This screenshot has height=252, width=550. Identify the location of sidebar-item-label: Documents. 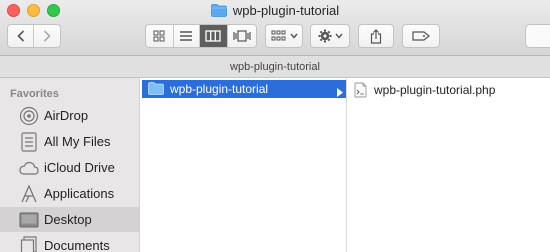
(77, 245).